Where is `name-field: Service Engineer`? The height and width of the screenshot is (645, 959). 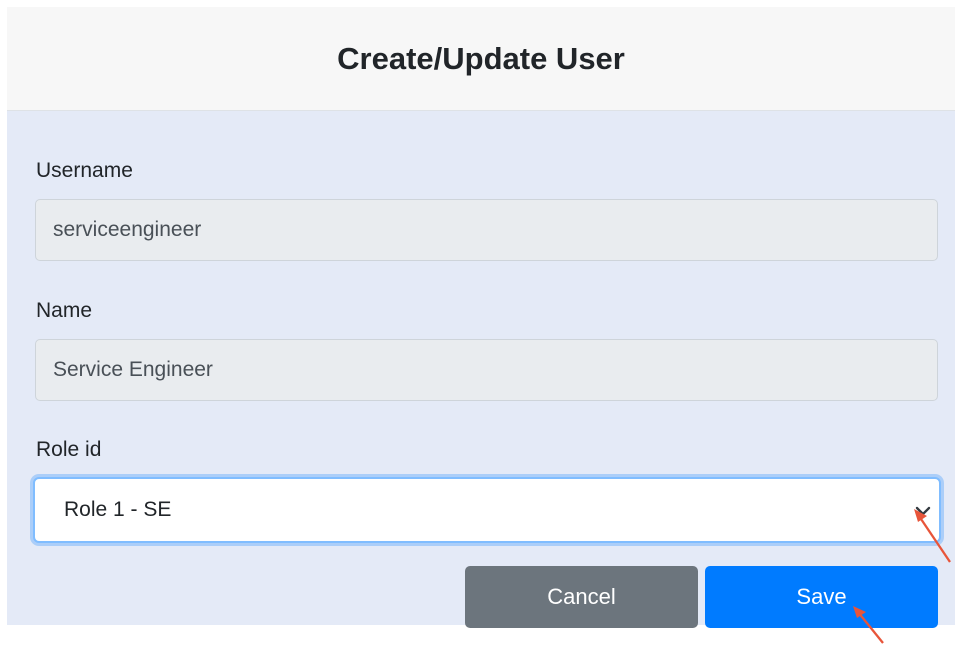
name-field: Service Engineer is located at coordinates (486, 370).